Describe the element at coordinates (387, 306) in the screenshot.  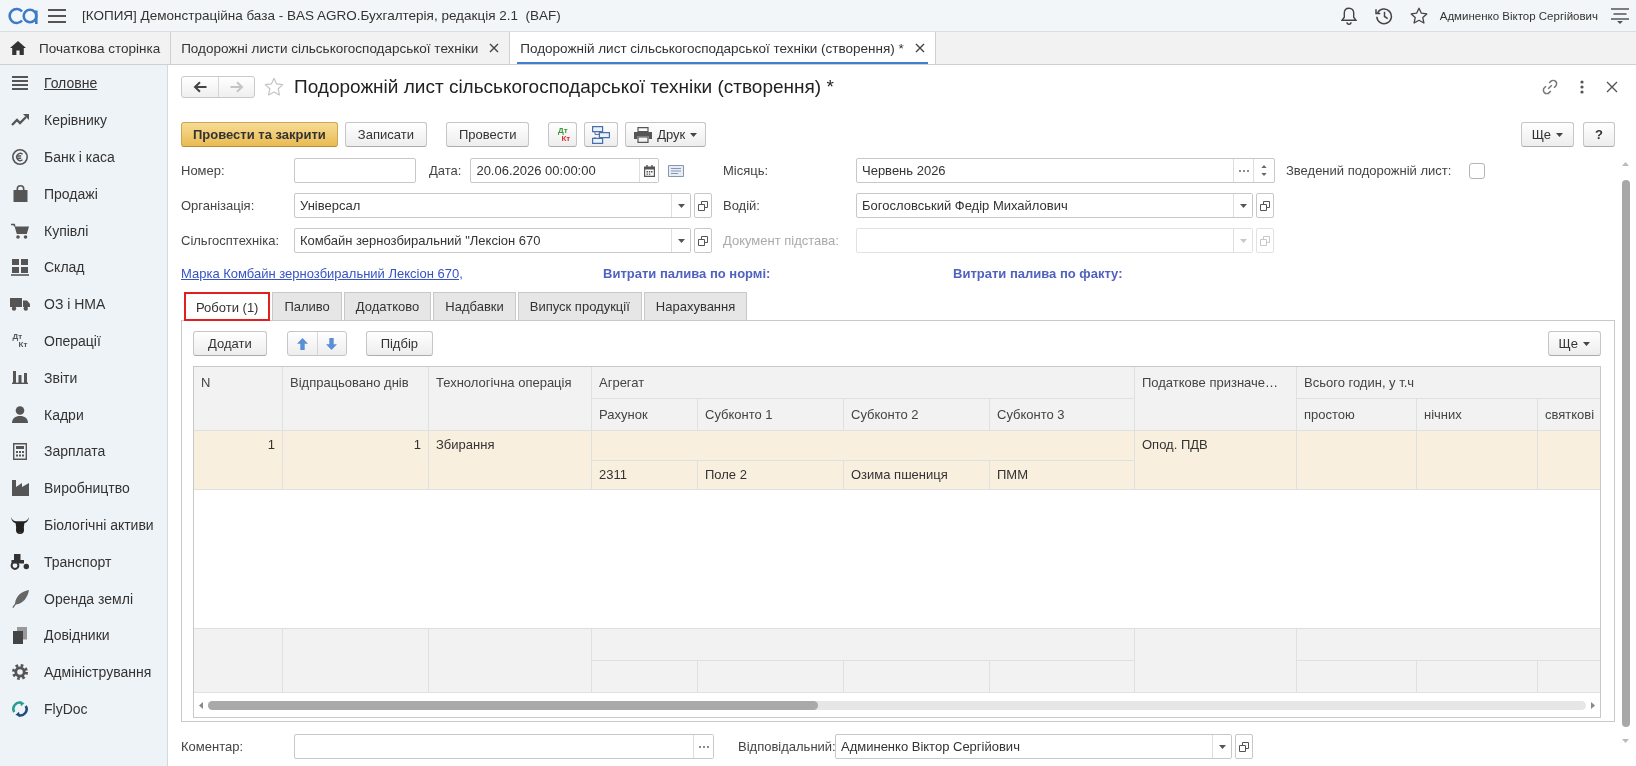
I see `tab: Додатково` at that location.